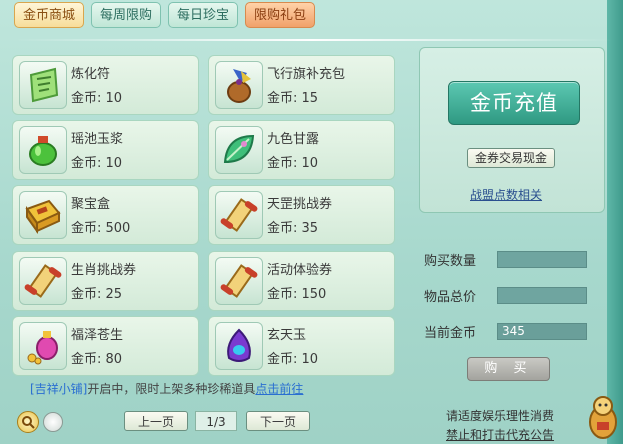 The image size is (623, 444). I want to click on item-price: 金币: 150, so click(297, 294).